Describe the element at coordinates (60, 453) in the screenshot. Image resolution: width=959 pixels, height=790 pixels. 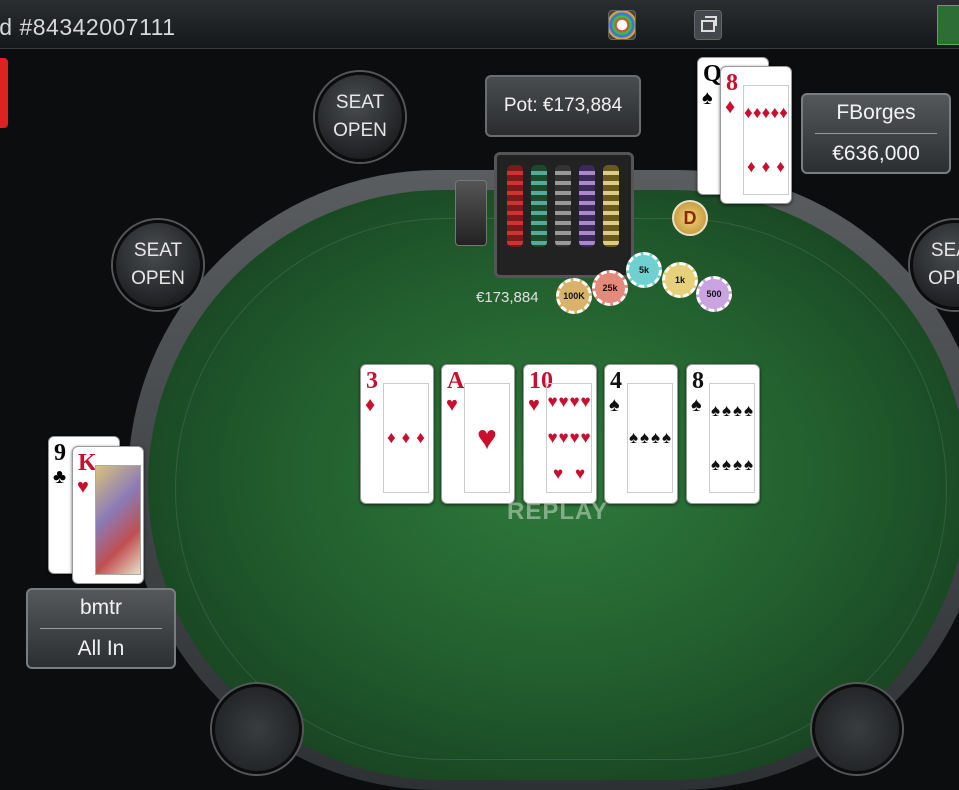
I see `card-rank: 9` at that location.